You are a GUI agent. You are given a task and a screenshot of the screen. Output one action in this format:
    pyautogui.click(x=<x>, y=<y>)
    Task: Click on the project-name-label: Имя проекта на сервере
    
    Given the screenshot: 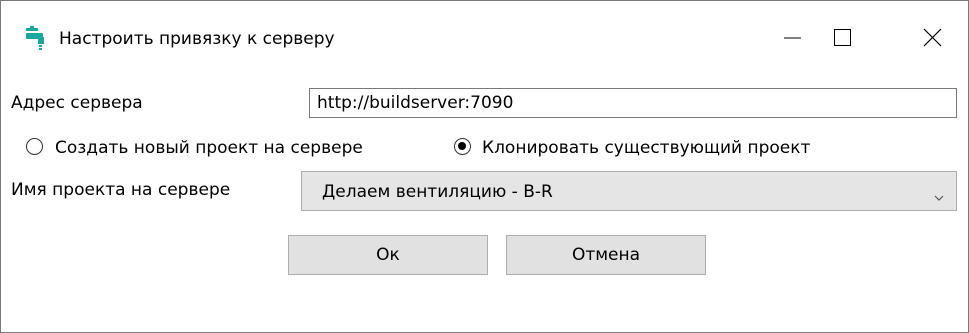 What is the action you would take?
    pyautogui.click(x=121, y=190)
    